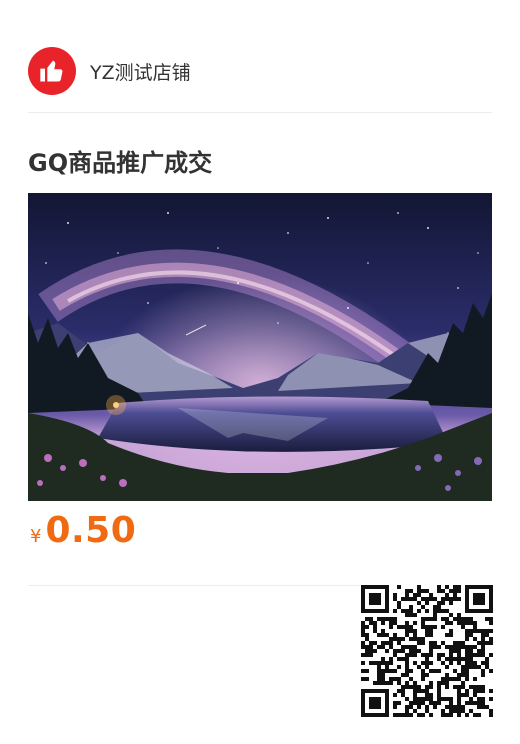  What do you see at coordinates (36, 536) in the screenshot?
I see `currency-symbol: ¥` at bounding box center [36, 536].